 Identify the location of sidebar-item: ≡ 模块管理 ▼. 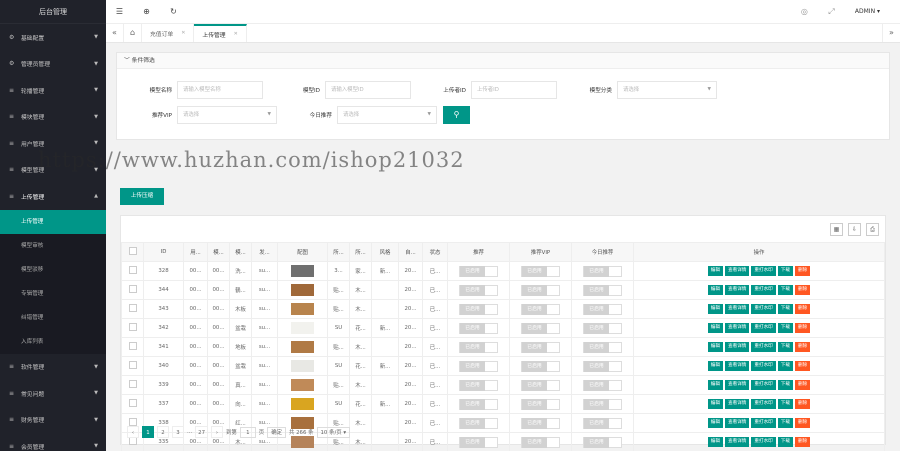
(53, 117).